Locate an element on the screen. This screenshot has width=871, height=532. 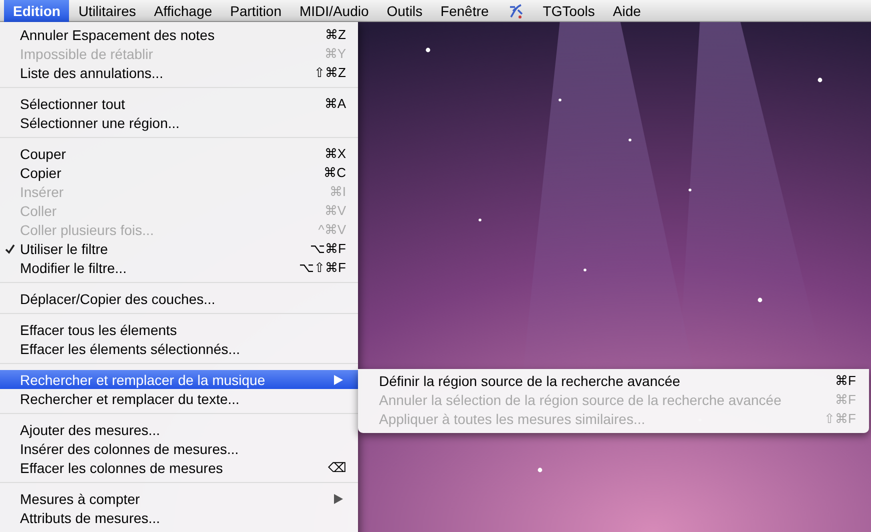
menu-item: Couper ⌘X is located at coordinates (179, 153).